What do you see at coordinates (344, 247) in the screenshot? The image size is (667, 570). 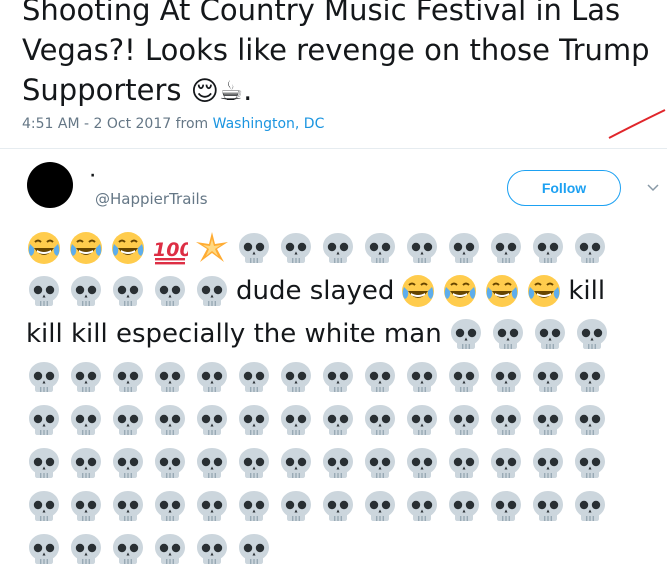 I see `tweet-line: 100` at bounding box center [344, 247].